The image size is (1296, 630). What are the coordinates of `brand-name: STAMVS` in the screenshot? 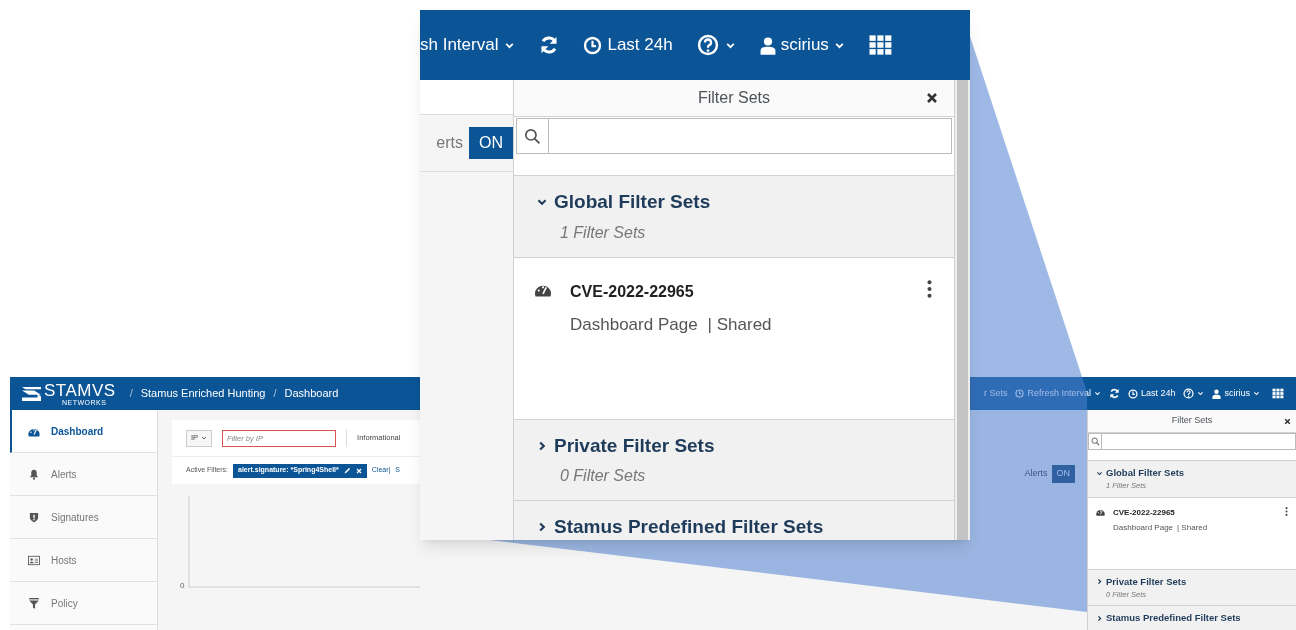 It's located at (80, 390).